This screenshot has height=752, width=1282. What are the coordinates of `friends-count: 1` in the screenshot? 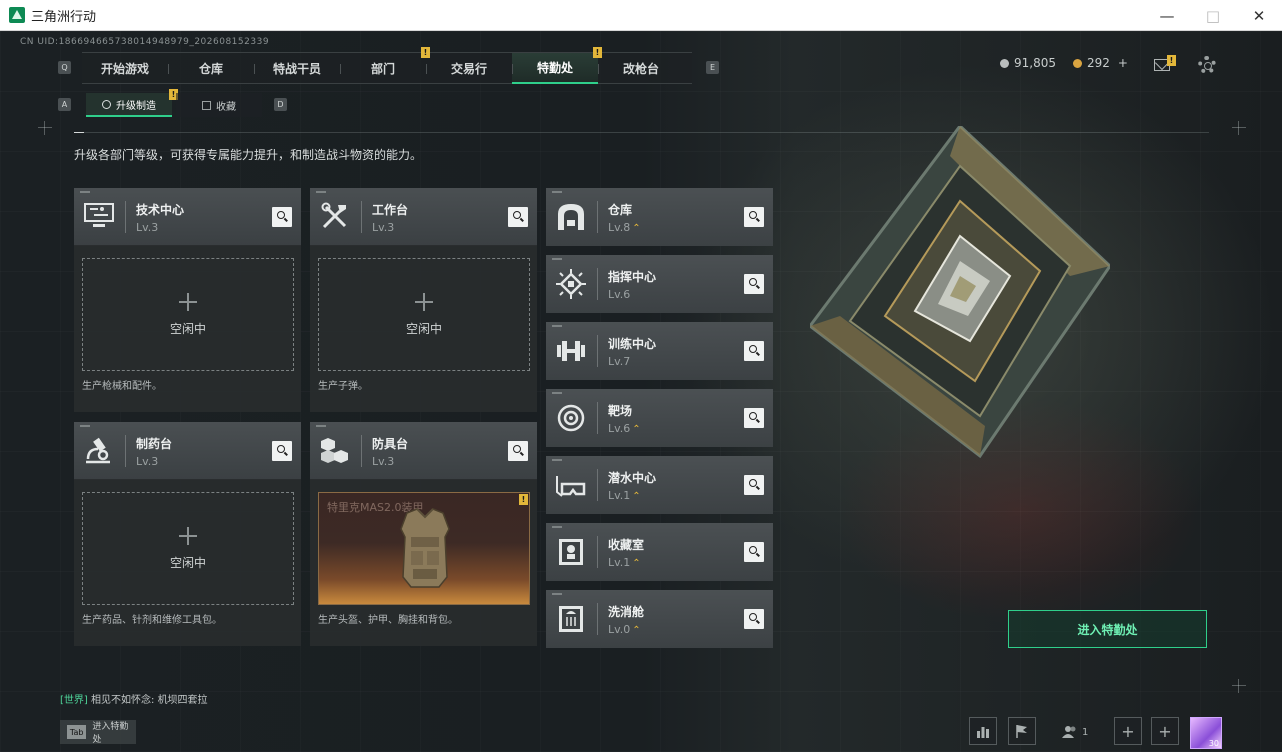 It's located at (1075, 732).